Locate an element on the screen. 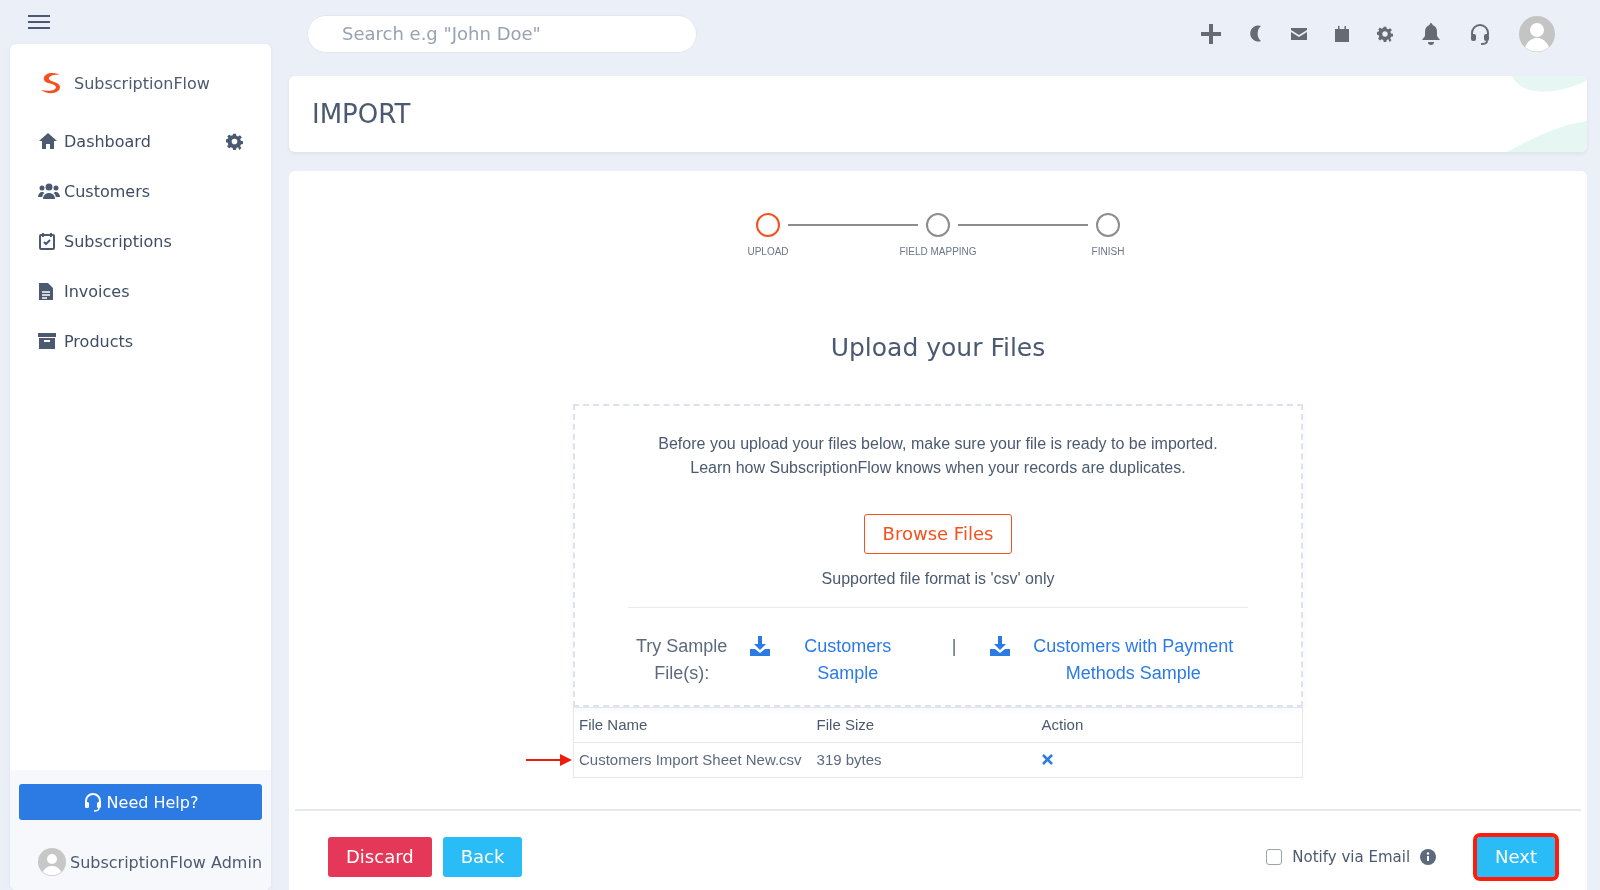 This screenshot has width=1600, height=890. sidebar-item: Products is located at coordinates (140, 341).